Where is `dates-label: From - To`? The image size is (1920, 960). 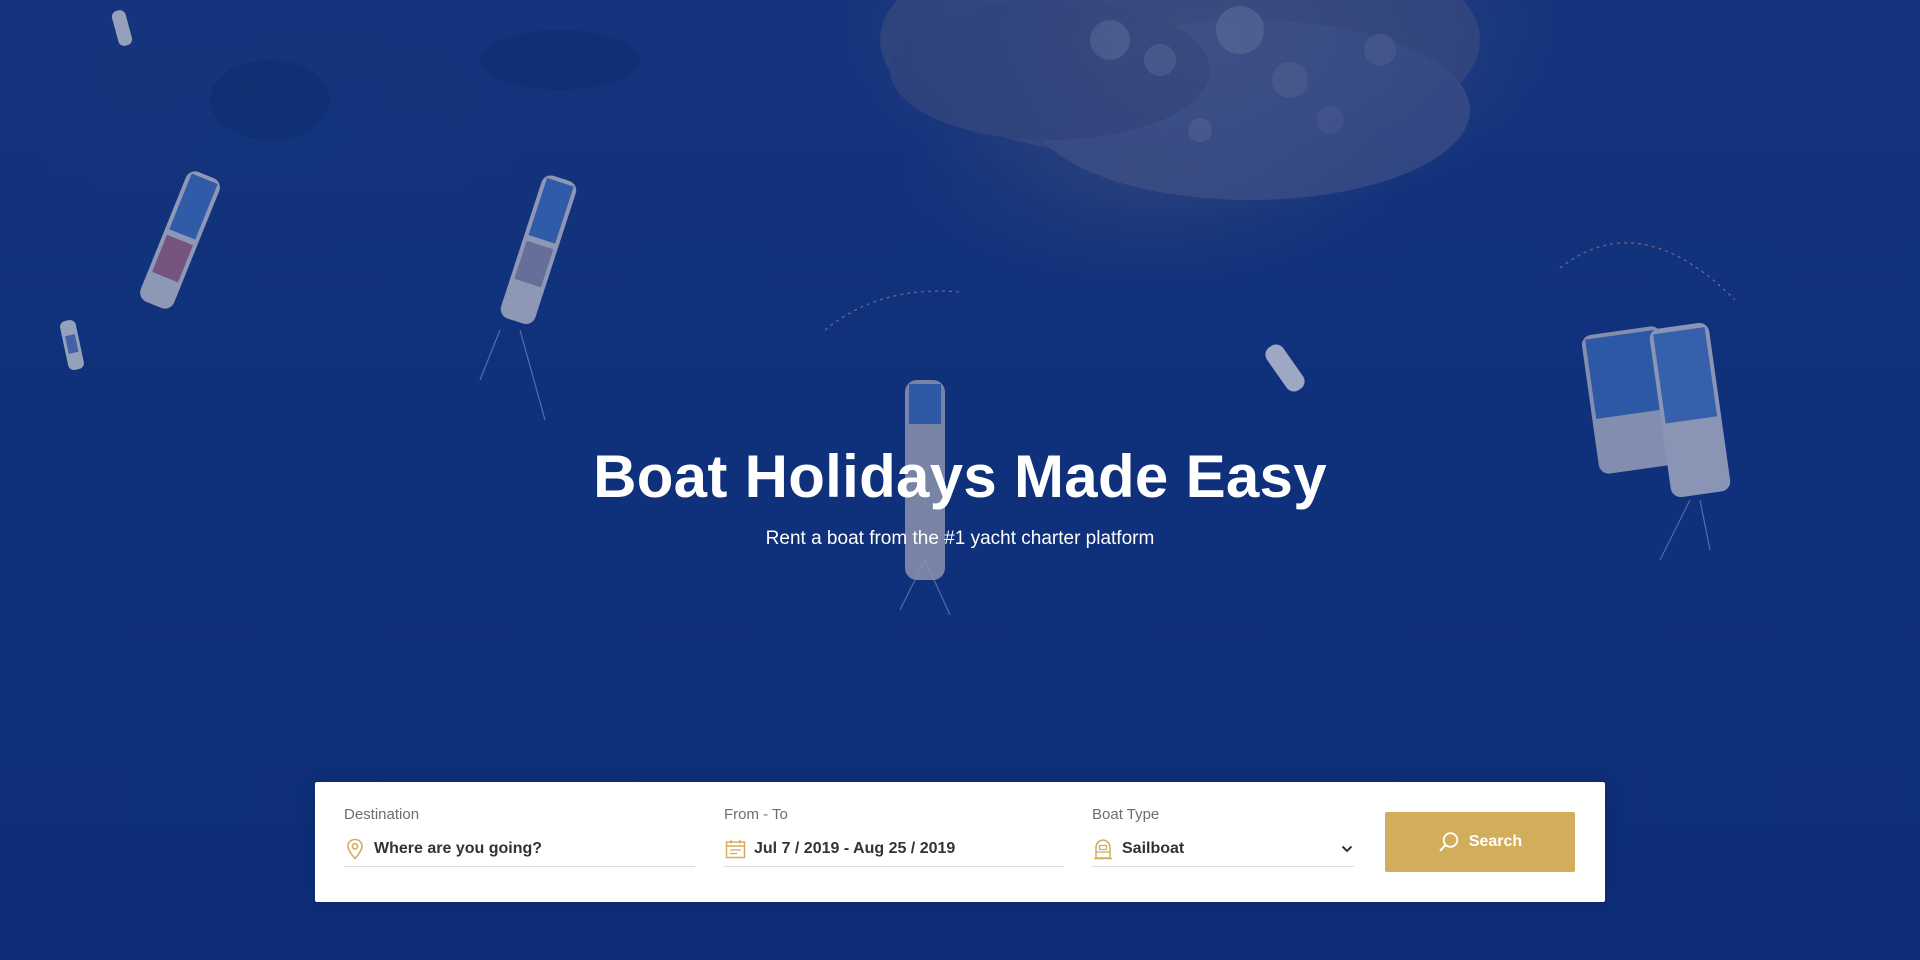 dates-label: From - To is located at coordinates (756, 814).